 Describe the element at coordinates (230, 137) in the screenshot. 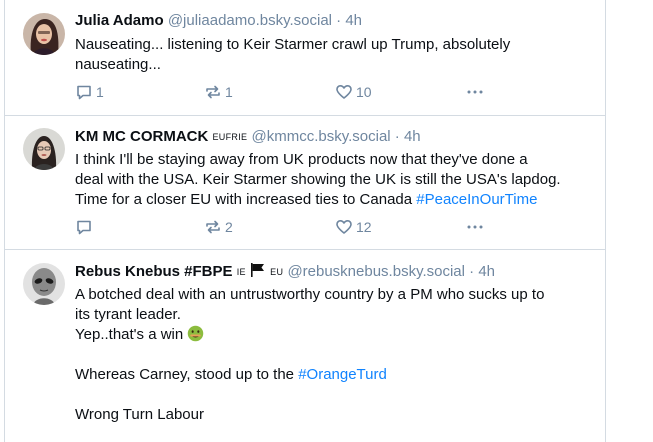

I see `author-badge: EUFRIE` at that location.